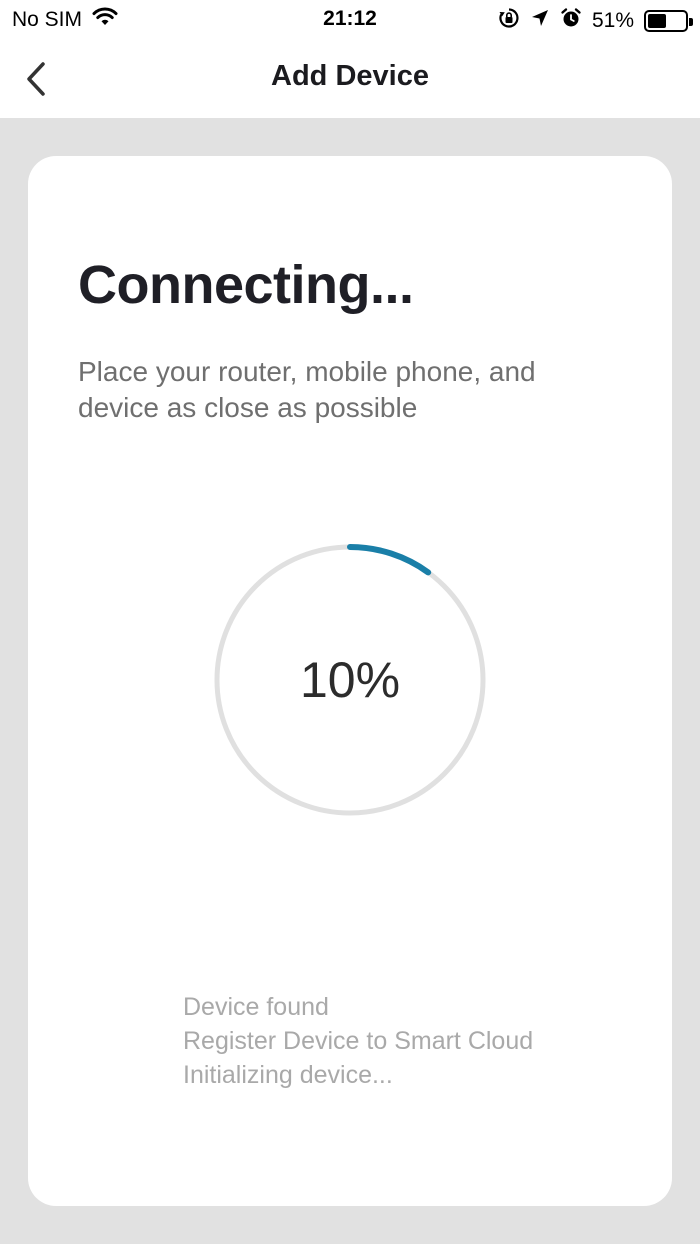 The width and height of the screenshot is (700, 1244). I want to click on page-title: Add Device, so click(350, 76).